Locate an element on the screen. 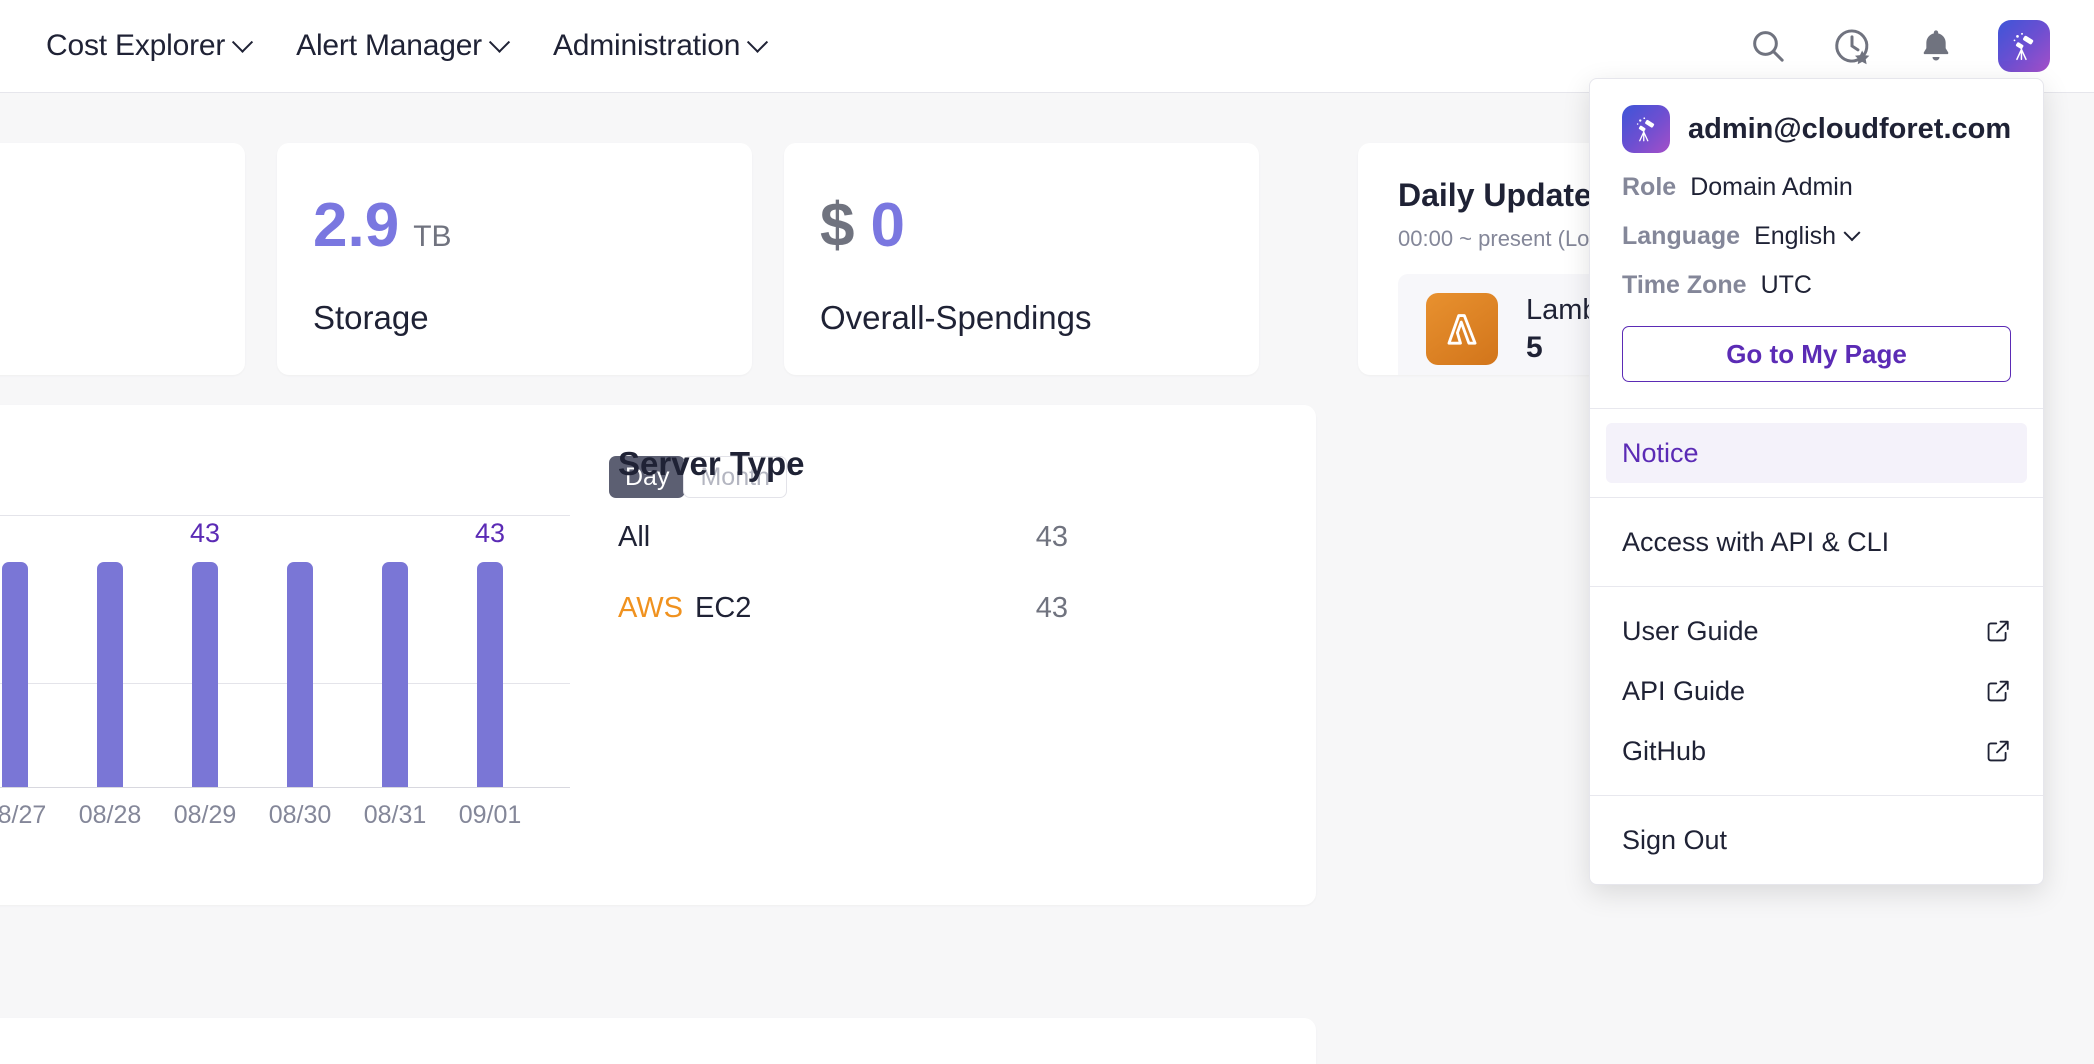 The image size is (2094, 1064). summary-card-storage: 2.9 TB Storage is located at coordinates (514, 259).